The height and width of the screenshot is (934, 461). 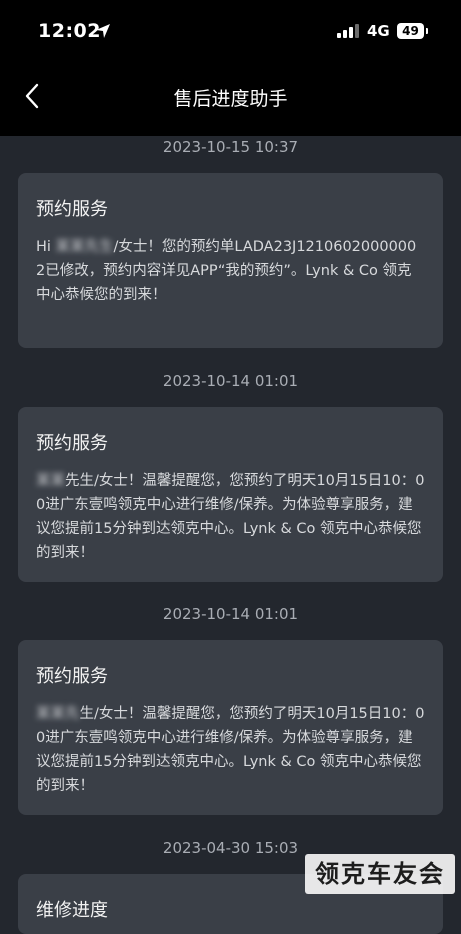 What do you see at coordinates (69, 31) in the screenshot?
I see `status-time: 12:02` at bounding box center [69, 31].